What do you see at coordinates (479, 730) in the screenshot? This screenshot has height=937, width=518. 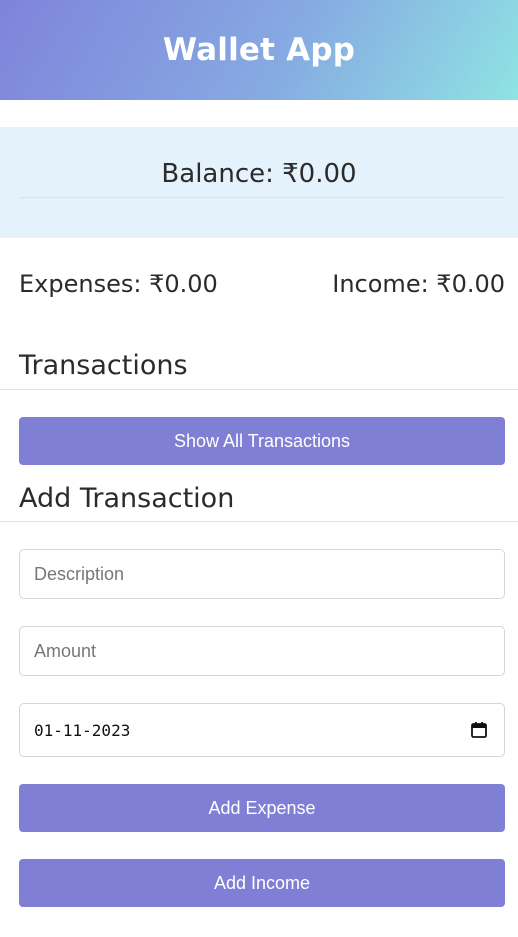 I see `calendar-icon` at bounding box center [479, 730].